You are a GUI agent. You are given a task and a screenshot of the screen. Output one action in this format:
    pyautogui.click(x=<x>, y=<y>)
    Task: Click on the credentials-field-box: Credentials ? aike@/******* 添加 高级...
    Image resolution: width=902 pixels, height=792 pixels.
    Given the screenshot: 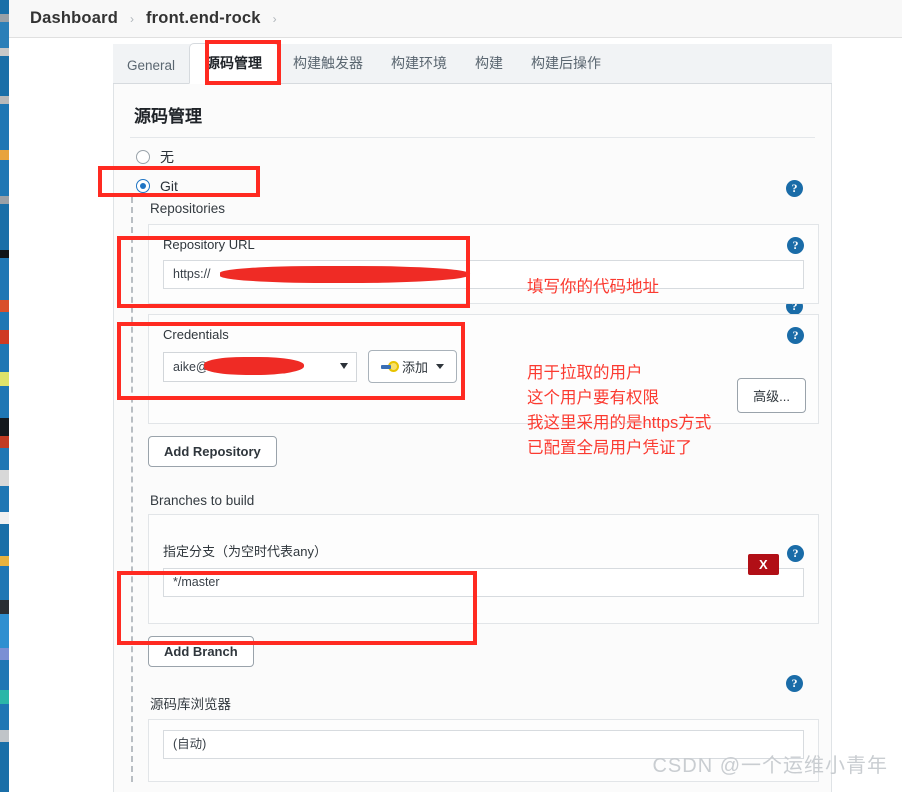 What is the action you would take?
    pyautogui.click(x=483, y=369)
    